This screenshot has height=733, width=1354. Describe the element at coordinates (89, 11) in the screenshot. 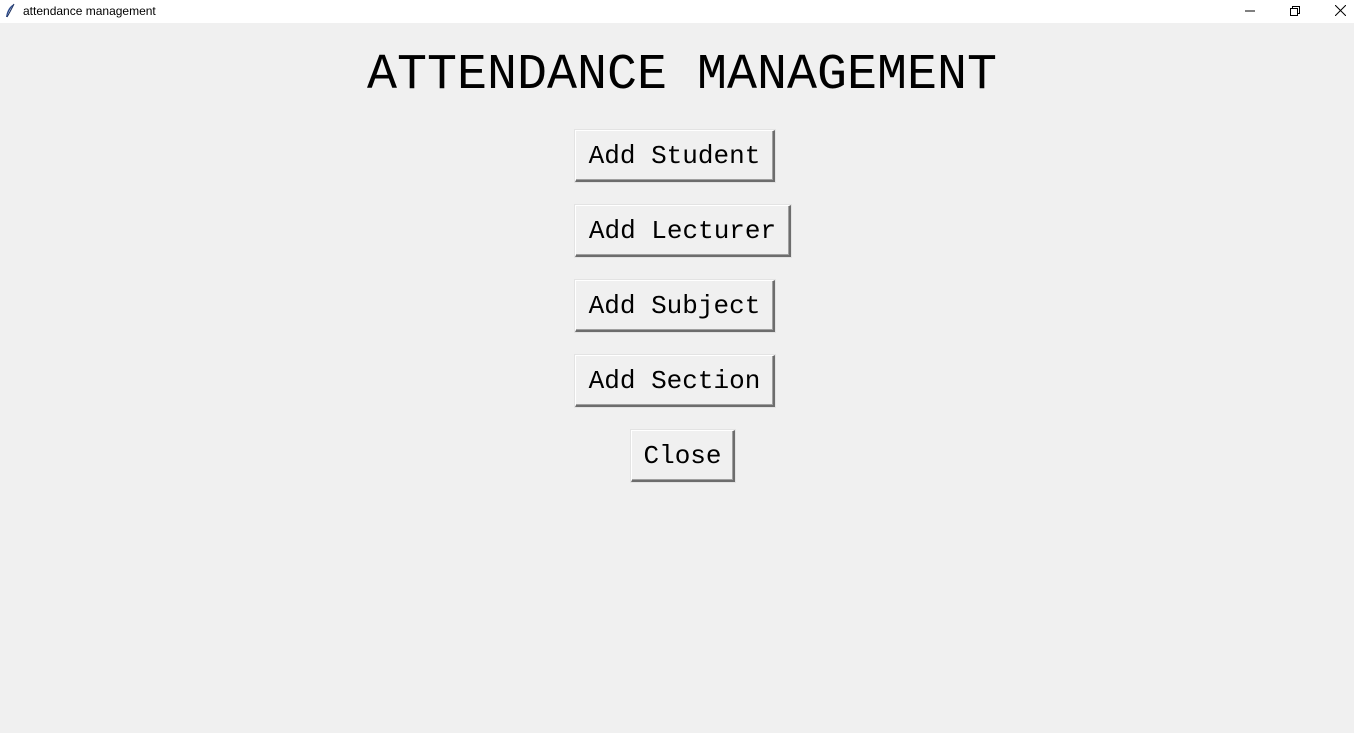

I see `window-title: attendance management` at that location.